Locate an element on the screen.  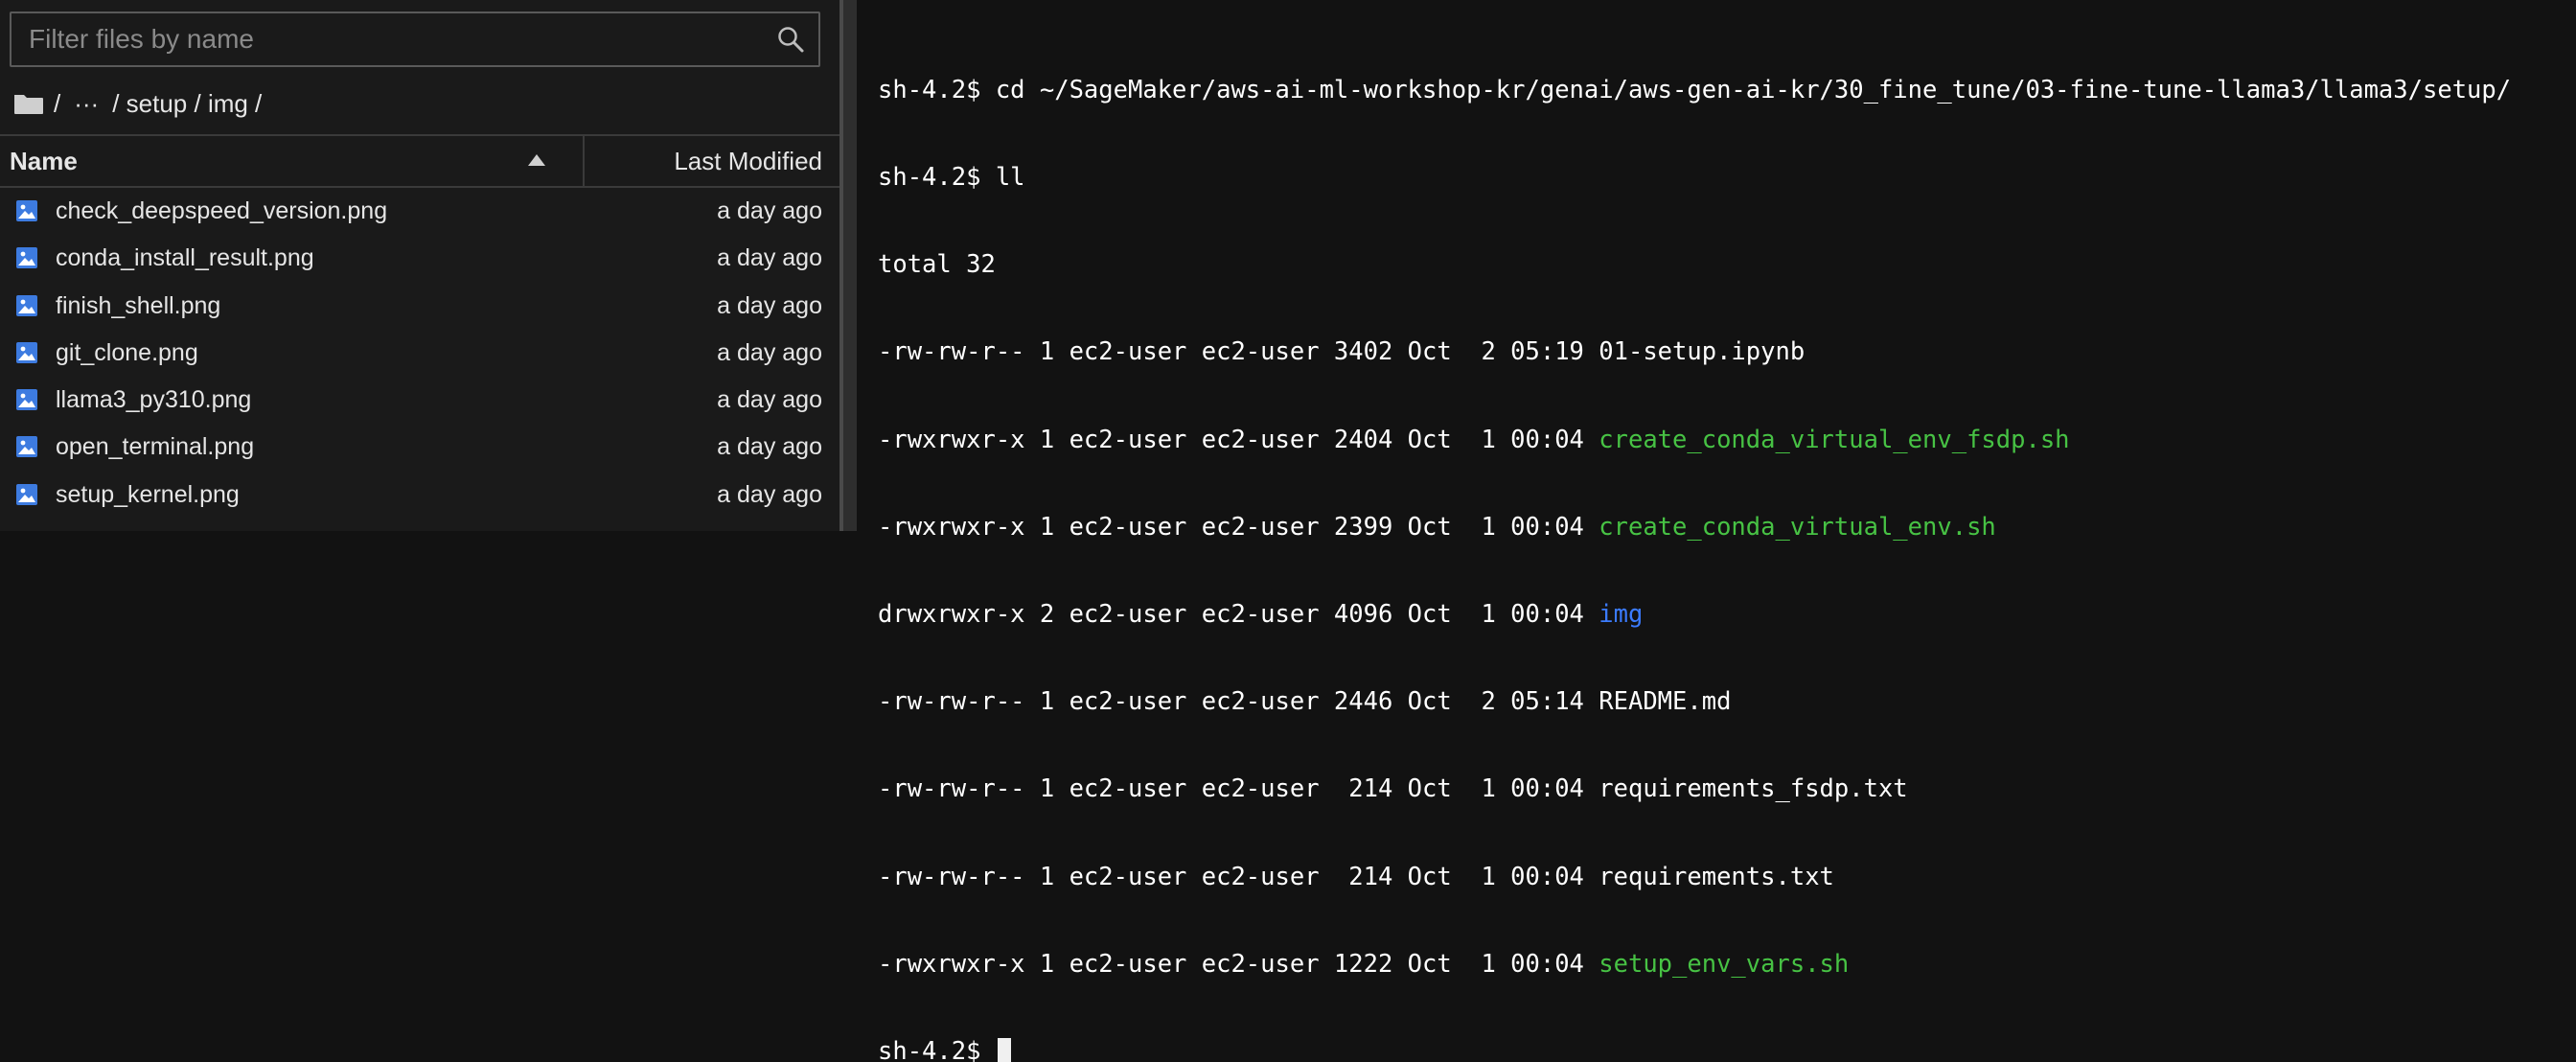
file-list-item: llama3_py310.png a day ago is located at coordinates (420, 400).